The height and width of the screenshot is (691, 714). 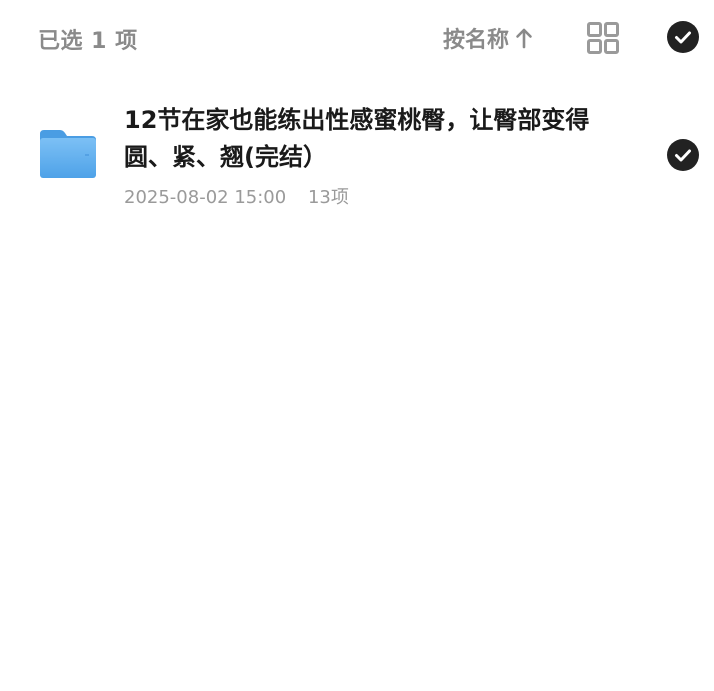 I want to click on folder-item-count: 13项, so click(x=328, y=197).